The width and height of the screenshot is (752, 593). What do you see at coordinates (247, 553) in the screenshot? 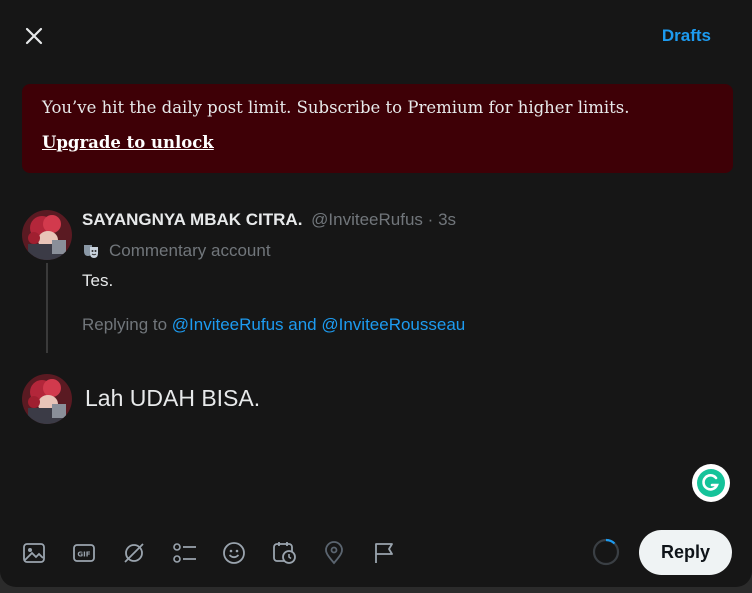
I see `emoji-button` at bounding box center [247, 553].